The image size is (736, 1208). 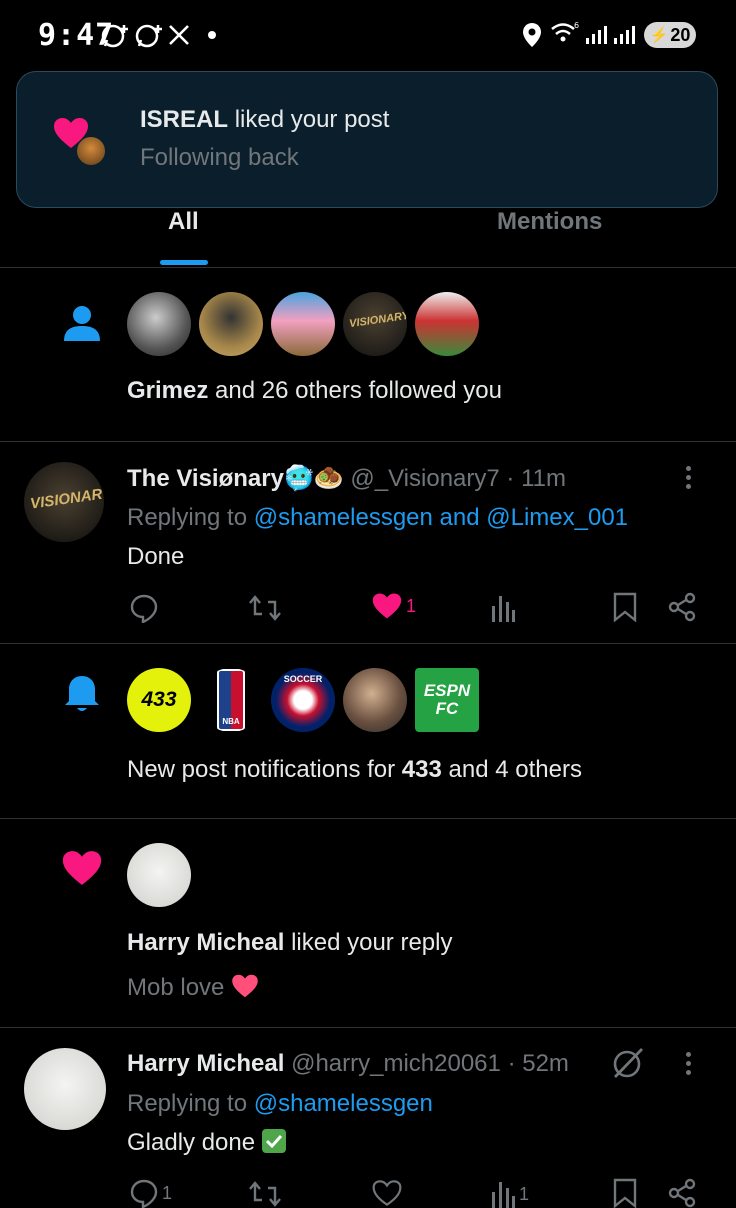 What do you see at coordinates (148, 36) in the screenshot?
I see `whatsapp-business-icon` at bounding box center [148, 36].